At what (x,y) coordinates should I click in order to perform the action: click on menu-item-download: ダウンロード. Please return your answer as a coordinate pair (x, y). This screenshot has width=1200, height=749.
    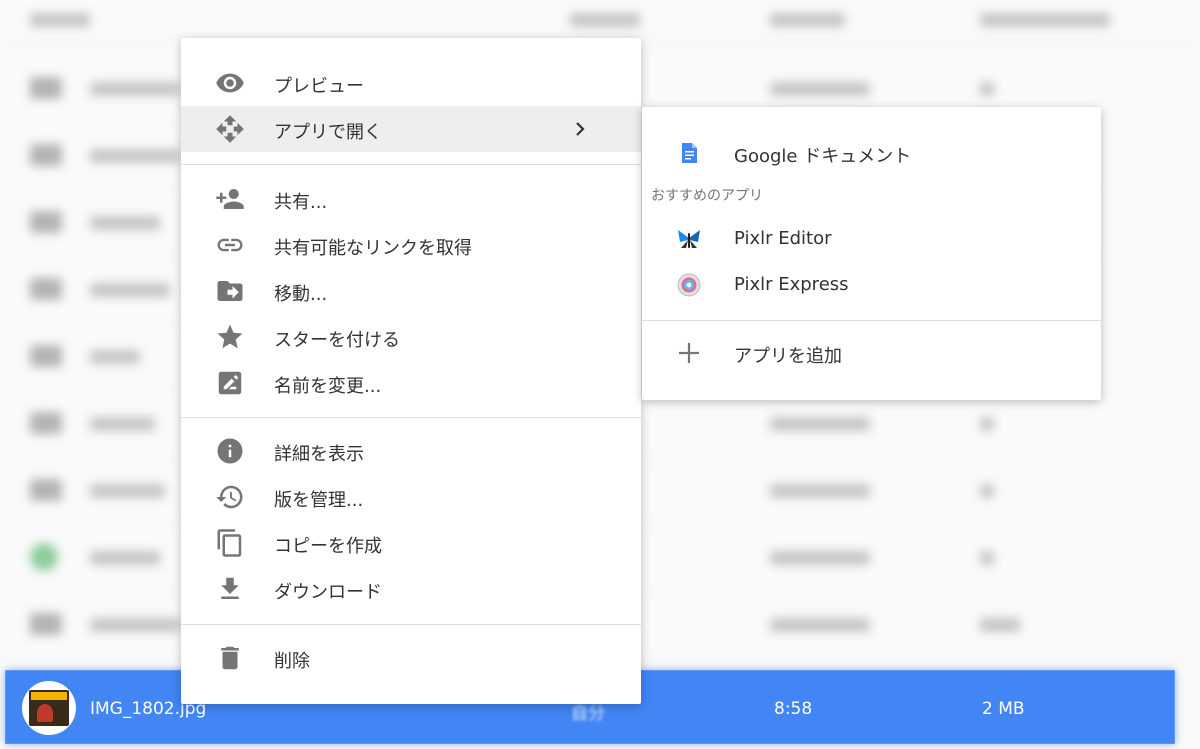
    Looking at the image, I should click on (411, 589).